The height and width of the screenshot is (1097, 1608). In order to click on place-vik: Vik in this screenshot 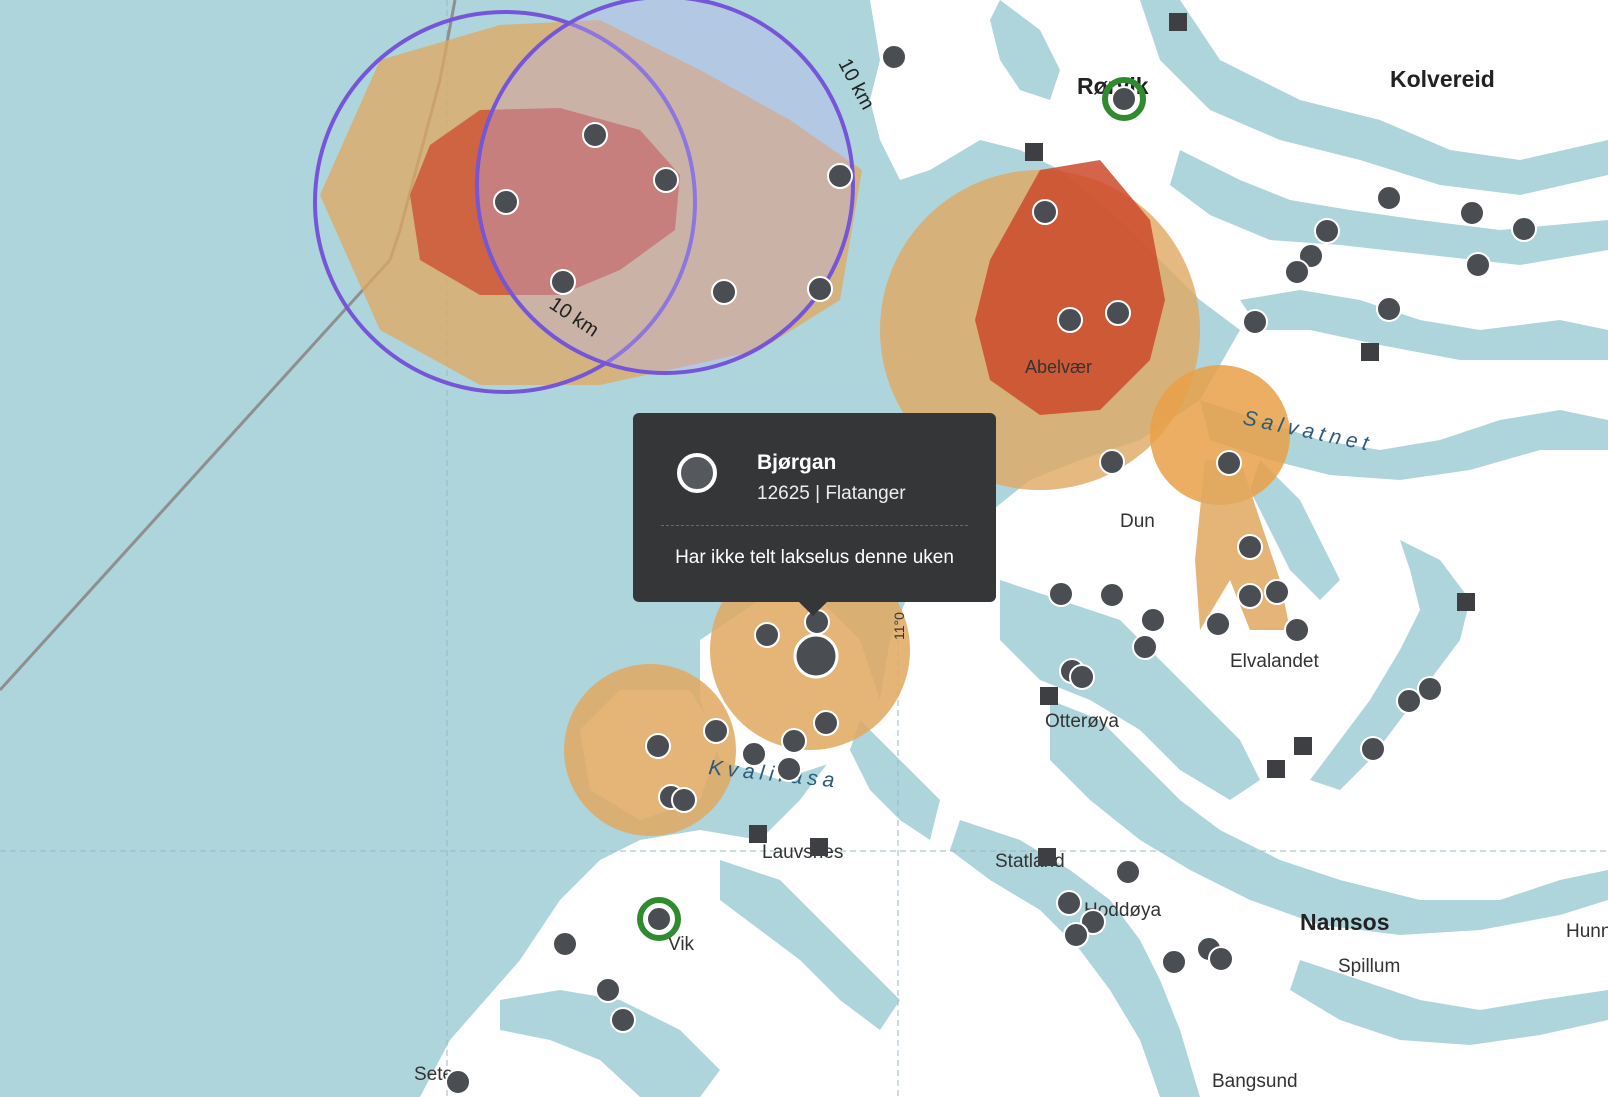, I will do `click(681, 944)`.